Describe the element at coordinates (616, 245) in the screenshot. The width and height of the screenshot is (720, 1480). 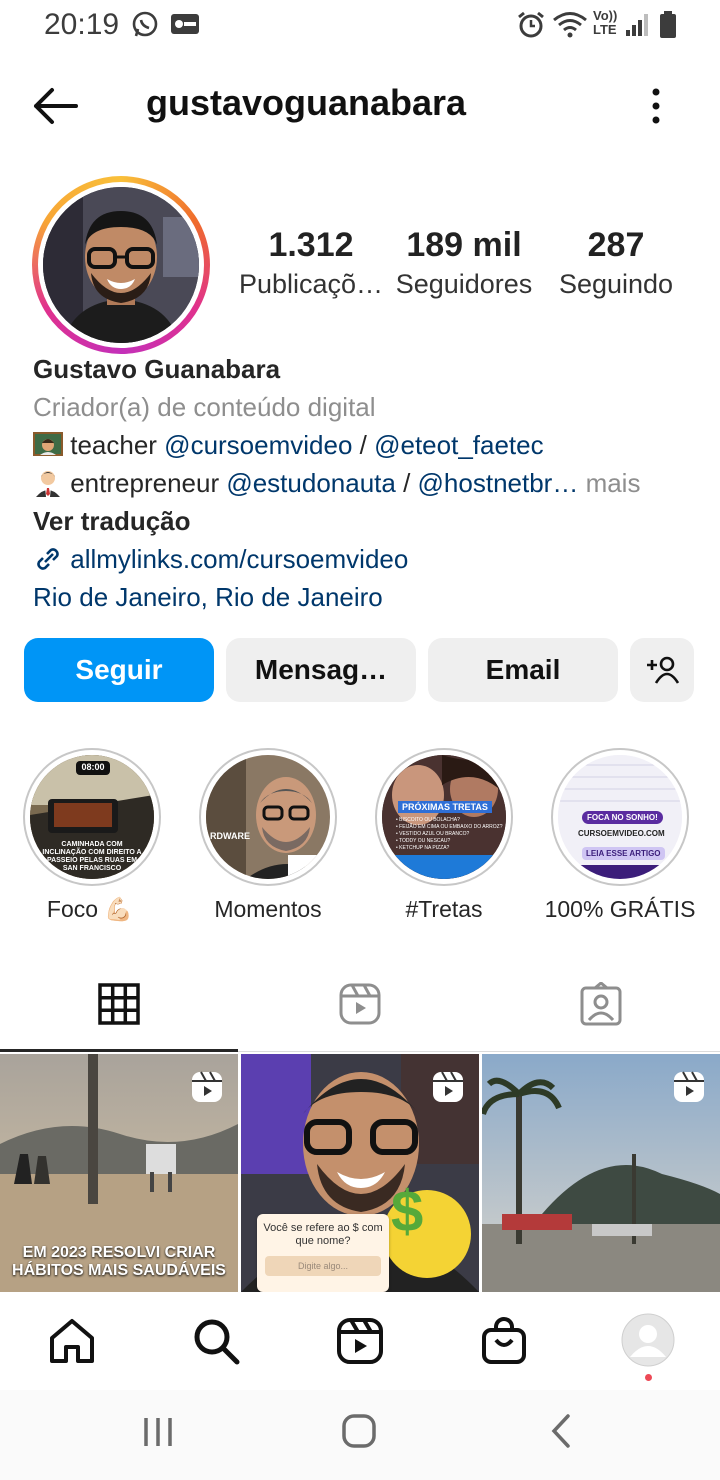
I see `following-count: 287` at that location.